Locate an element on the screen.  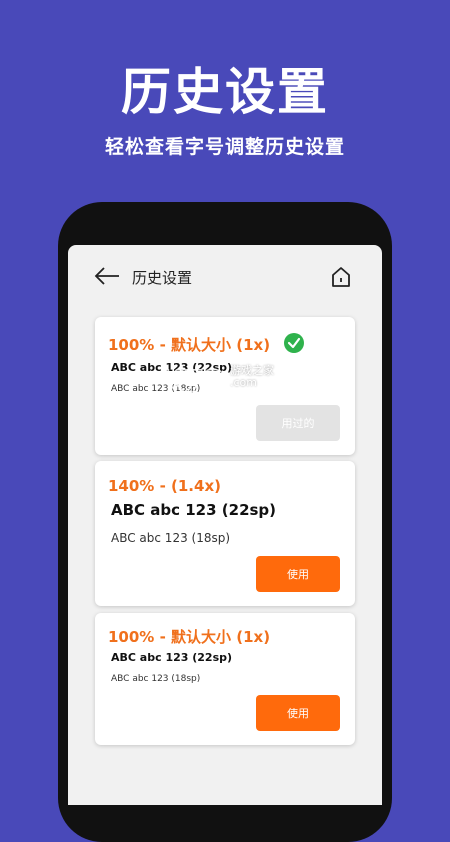
card-heading: 140% - (1.4x) is located at coordinates (164, 486).